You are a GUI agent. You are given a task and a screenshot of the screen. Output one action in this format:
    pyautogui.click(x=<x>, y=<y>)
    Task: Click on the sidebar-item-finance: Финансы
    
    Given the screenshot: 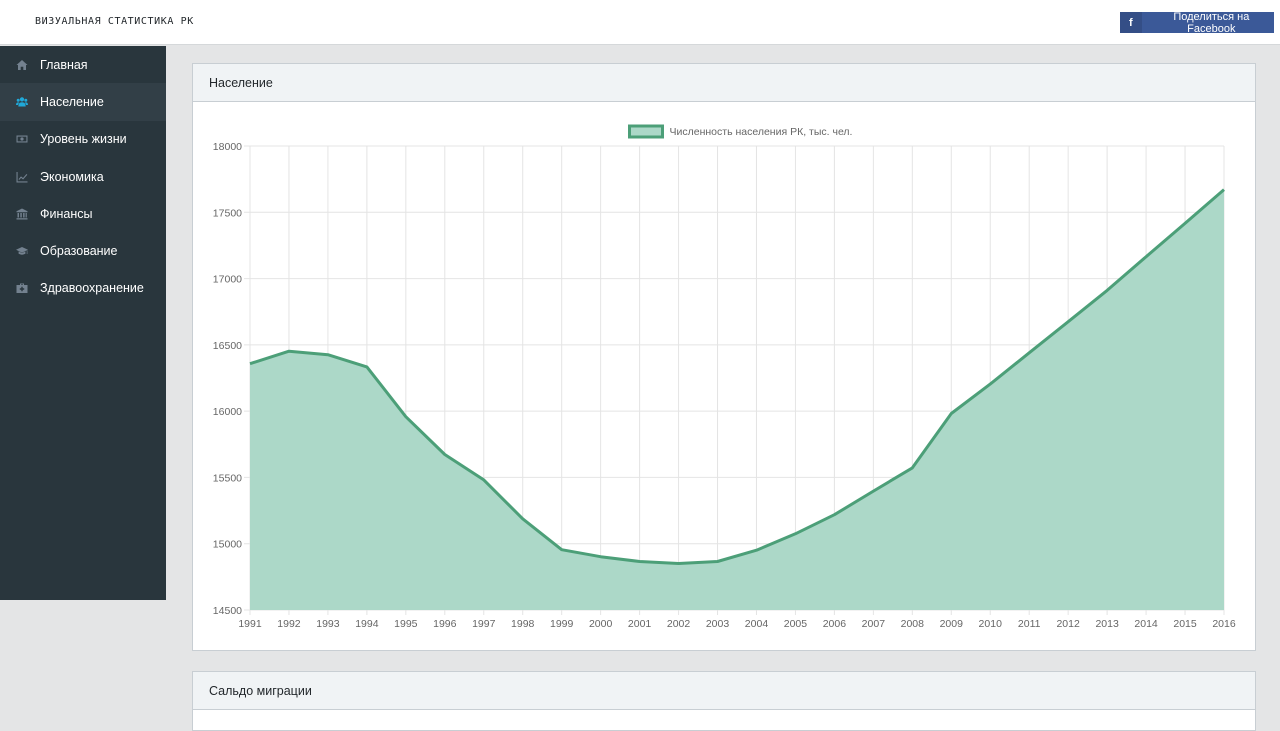 What is the action you would take?
    pyautogui.click(x=83, y=213)
    